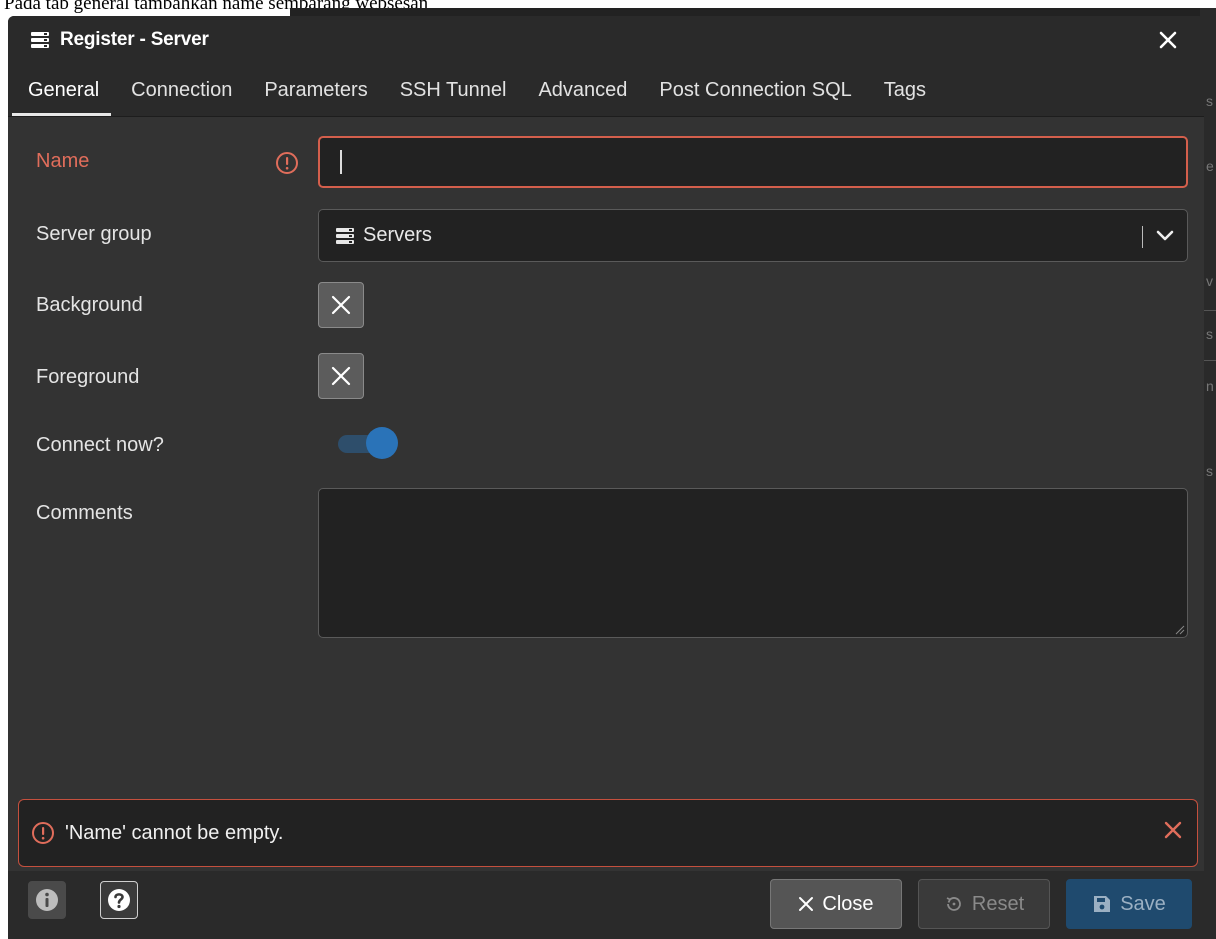 Image resolution: width=1216 pixels, height=939 pixels. What do you see at coordinates (1143, 903) in the screenshot?
I see `save-button-label: Save` at bounding box center [1143, 903].